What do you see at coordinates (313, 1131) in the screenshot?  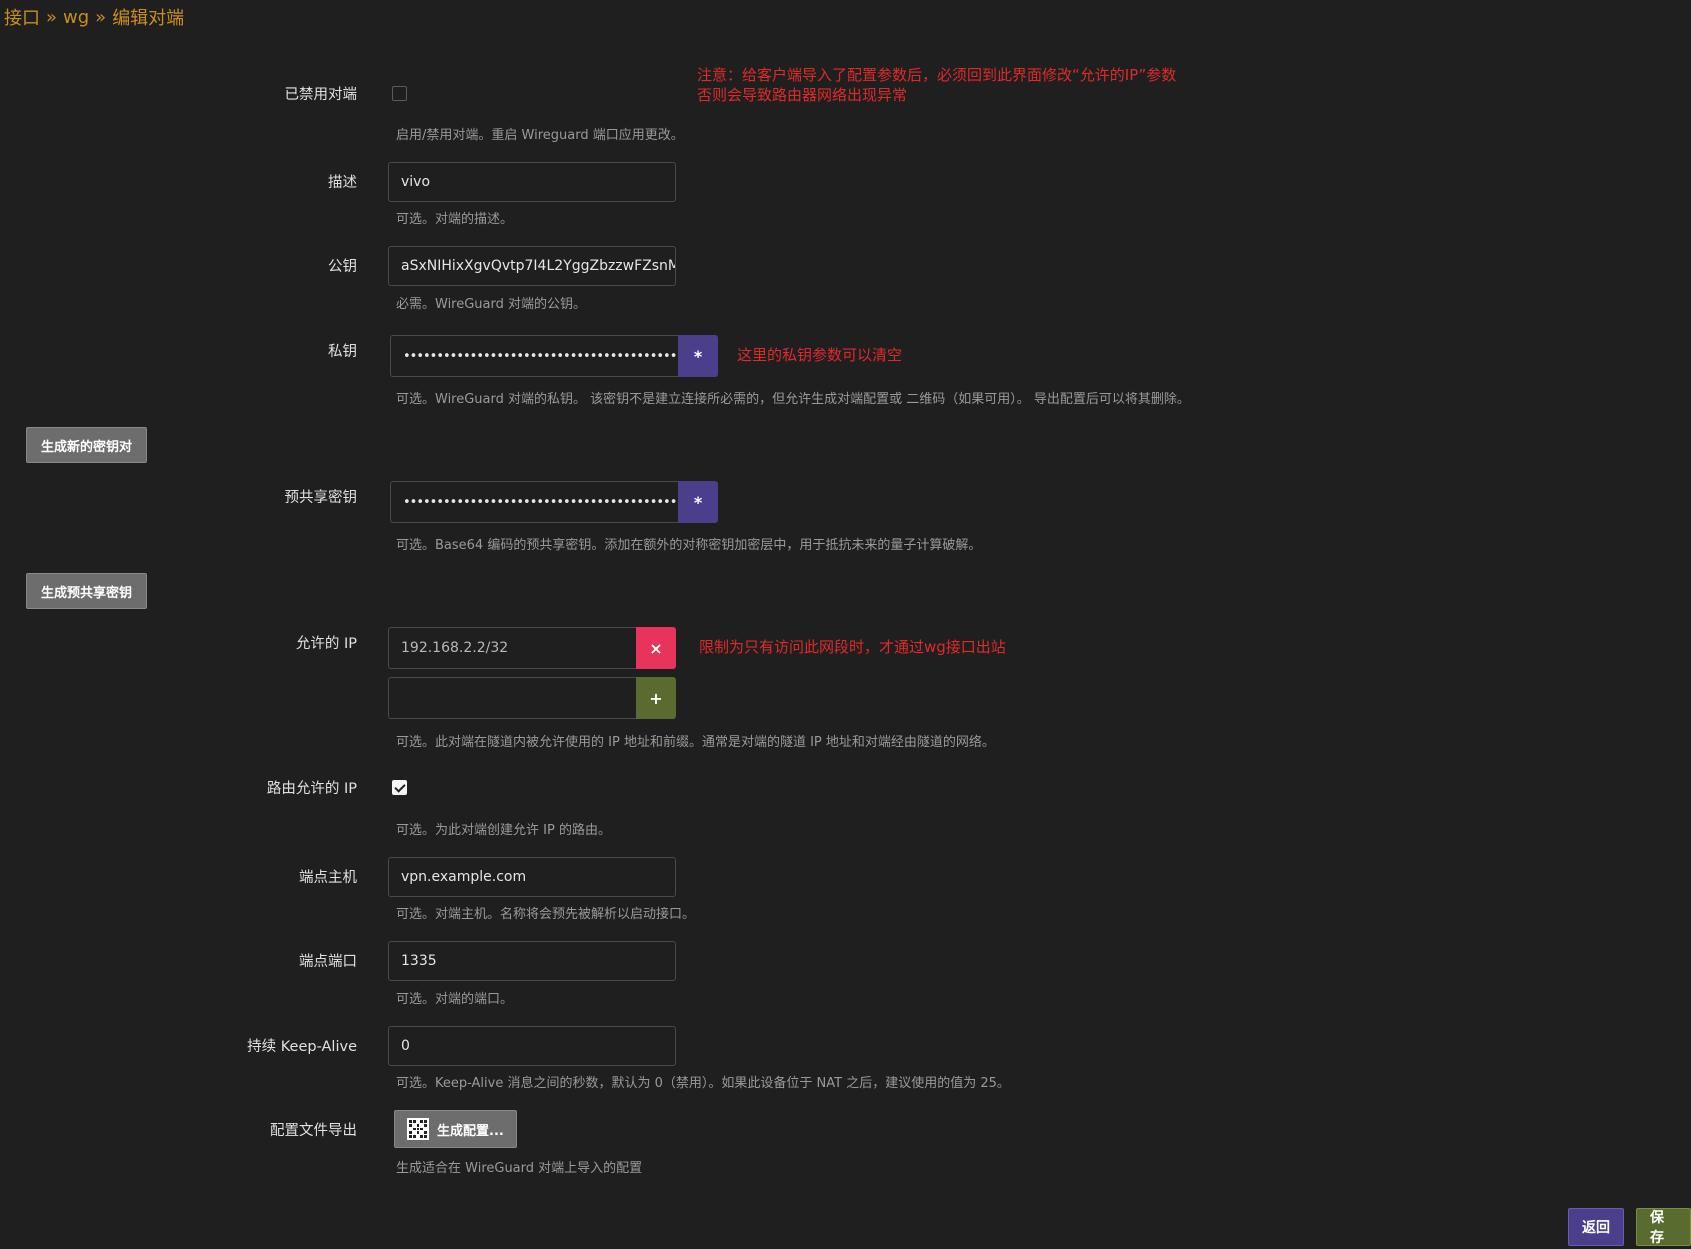 I see `config-export-label: 配置文件导出` at bounding box center [313, 1131].